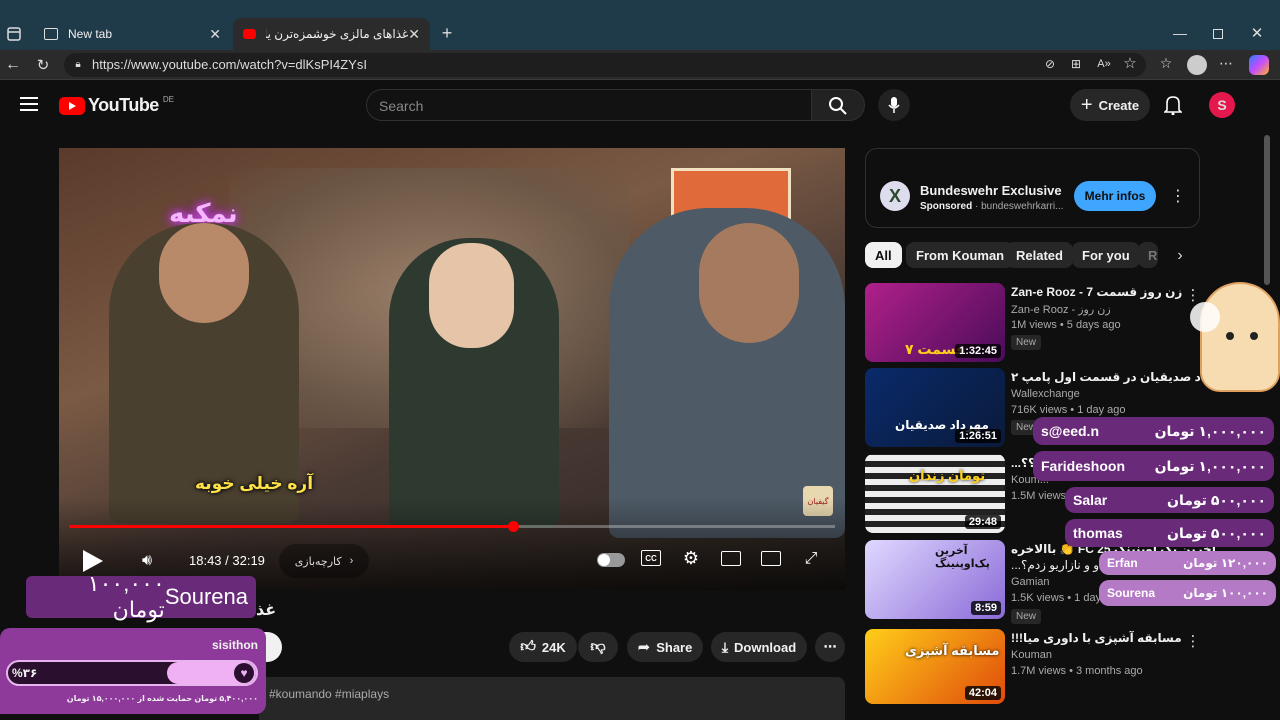 The height and width of the screenshot is (720, 1280). Describe the element at coordinates (960, 255) in the screenshot. I see `chip-from-kouman: From Kouman` at that location.